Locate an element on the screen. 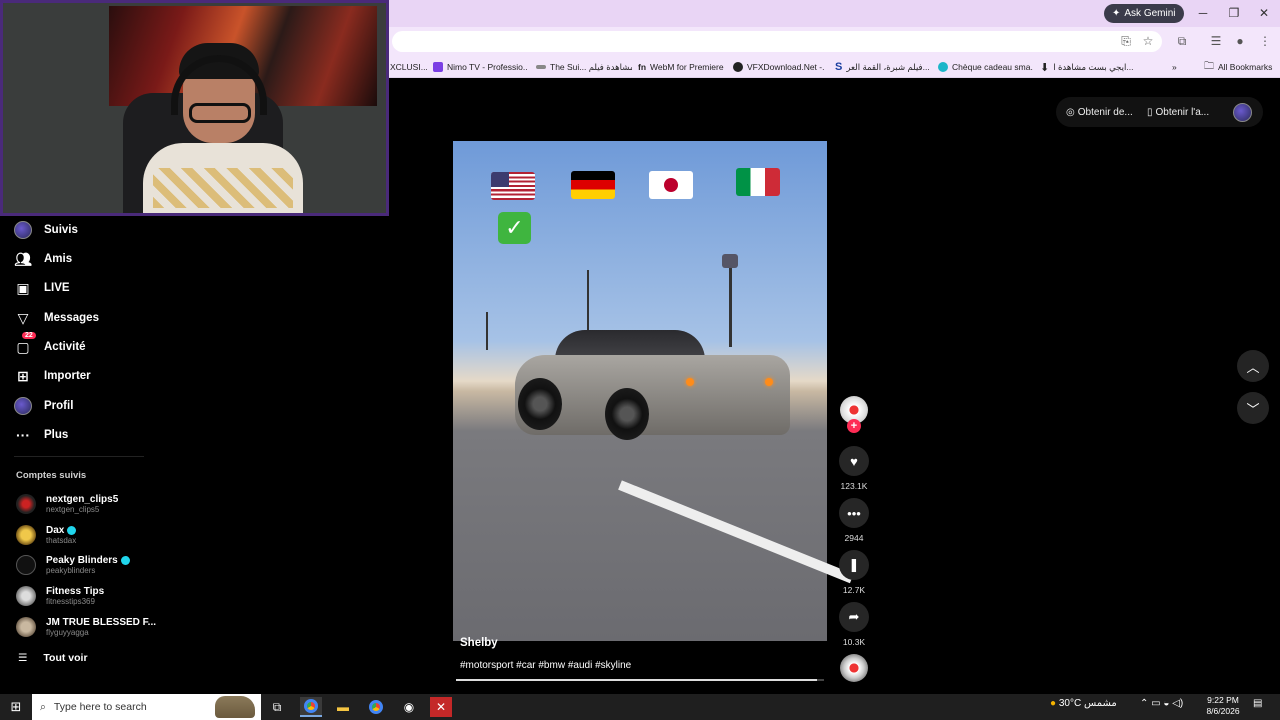  followed-accounts-title: Comptes suivis is located at coordinates (51, 475).